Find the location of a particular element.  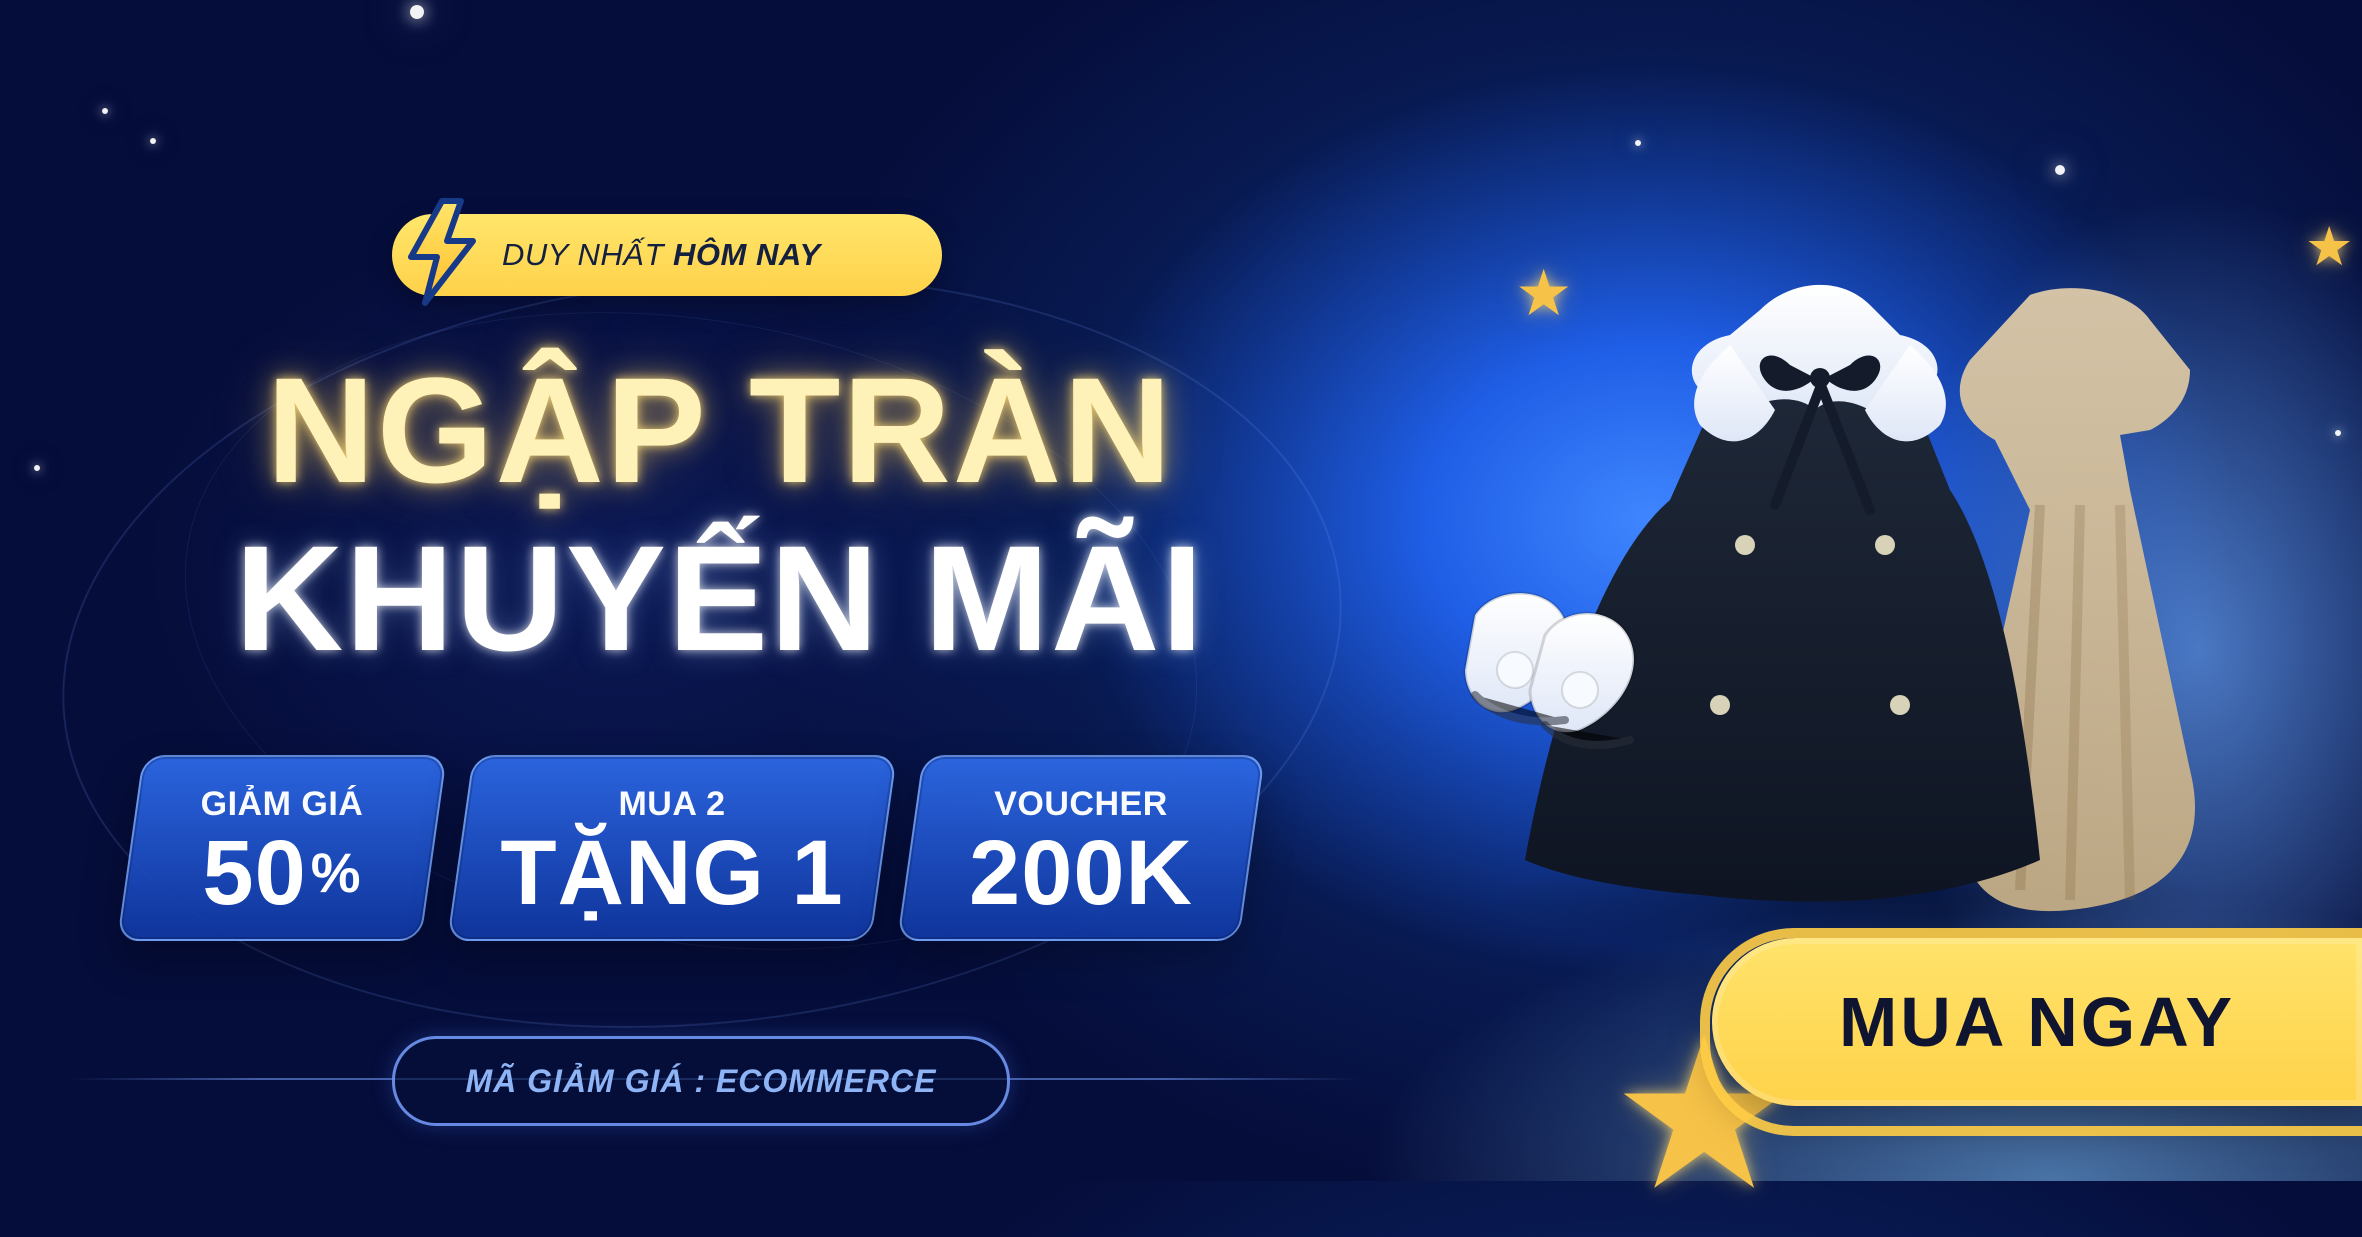

offer-card-buy2get1-value: TẶNG 1 is located at coordinates (672, 872).